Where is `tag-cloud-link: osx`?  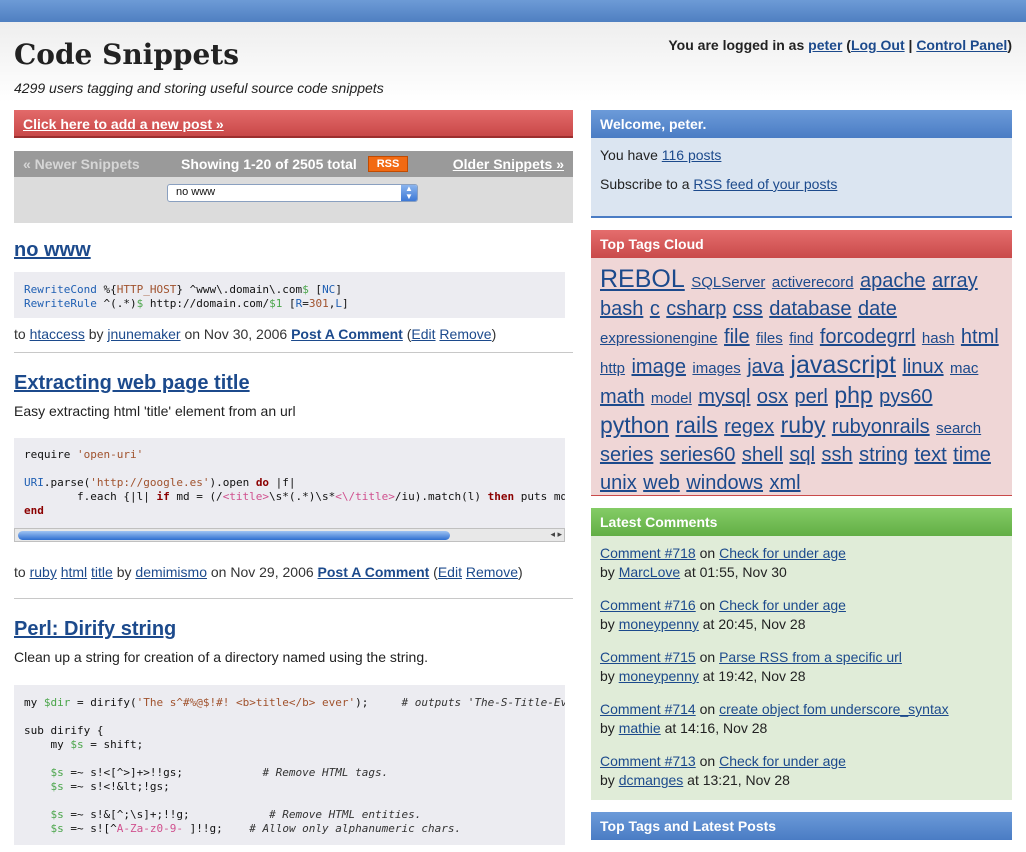 tag-cloud-link: osx is located at coordinates (772, 397).